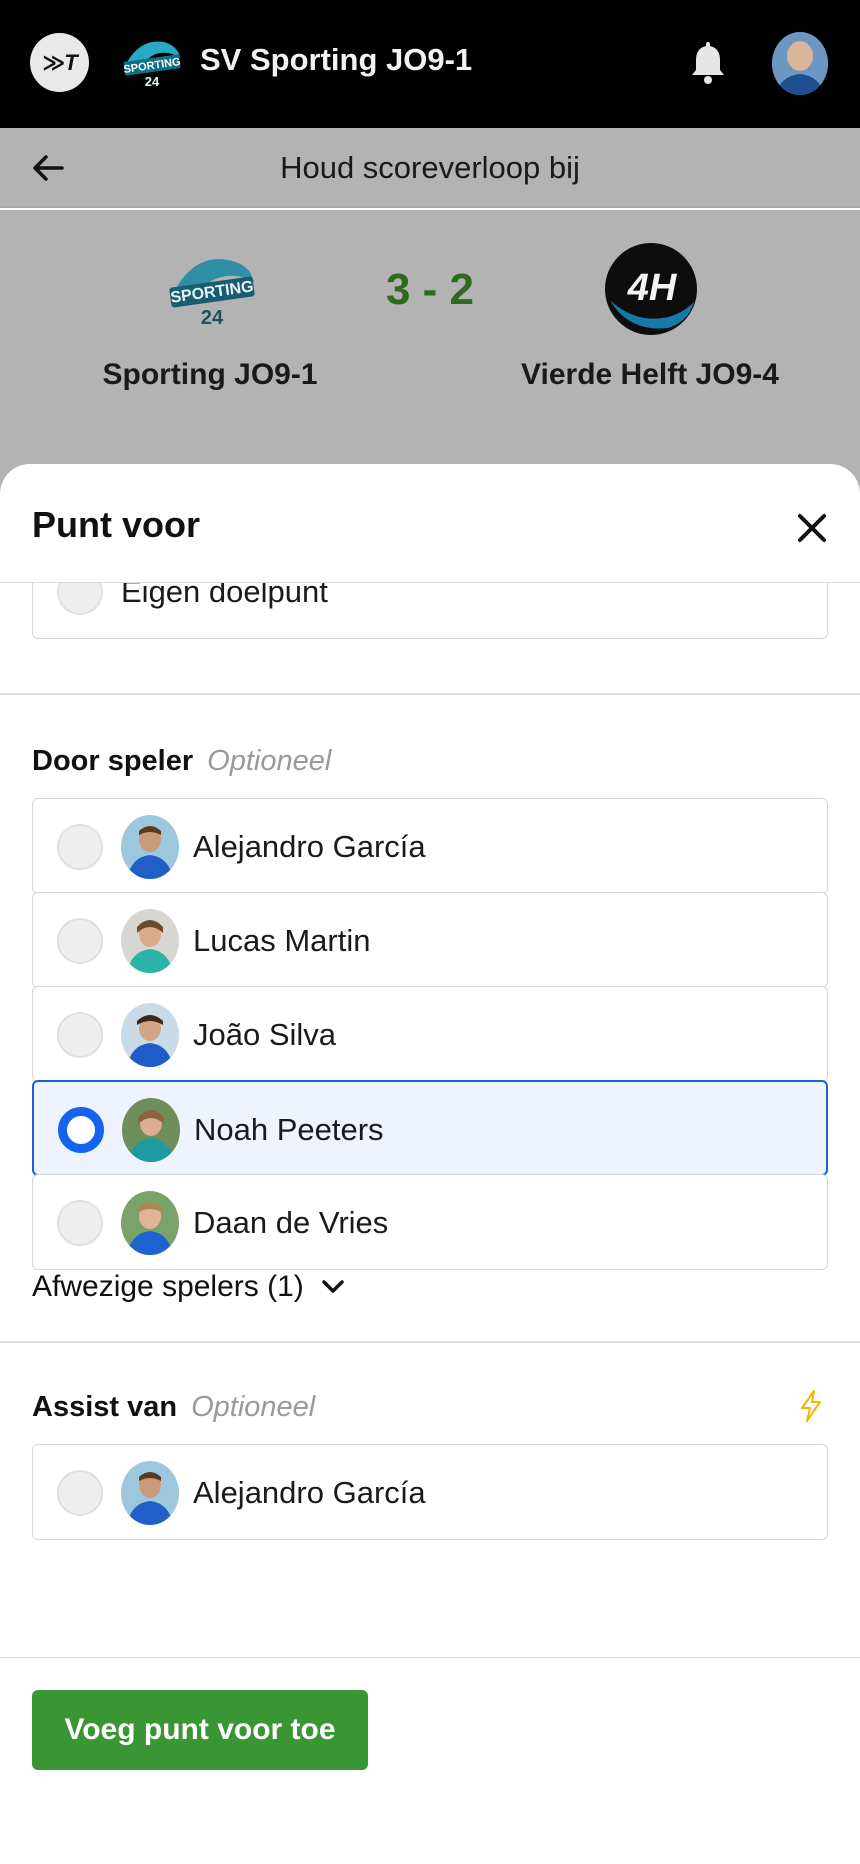  Describe the element at coordinates (289, 1129) in the screenshot. I see `player-name: Noah Peeters` at that location.